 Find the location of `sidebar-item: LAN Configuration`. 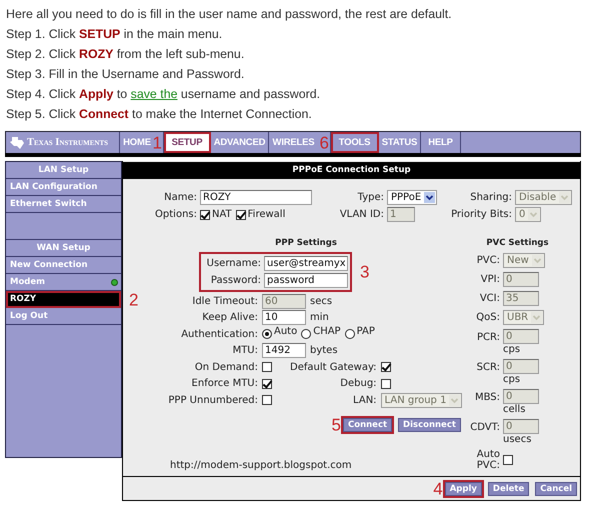

sidebar-item: LAN Configuration is located at coordinates (63, 187).